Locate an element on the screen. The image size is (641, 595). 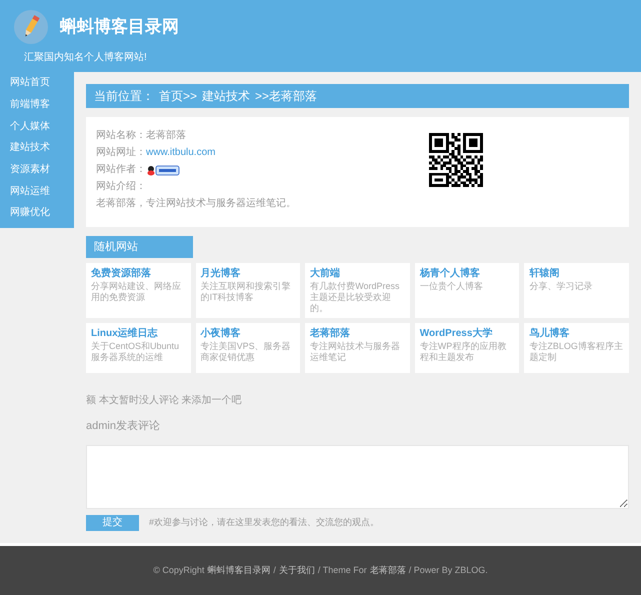
qr-code-icon is located at coordinates (456, 160).